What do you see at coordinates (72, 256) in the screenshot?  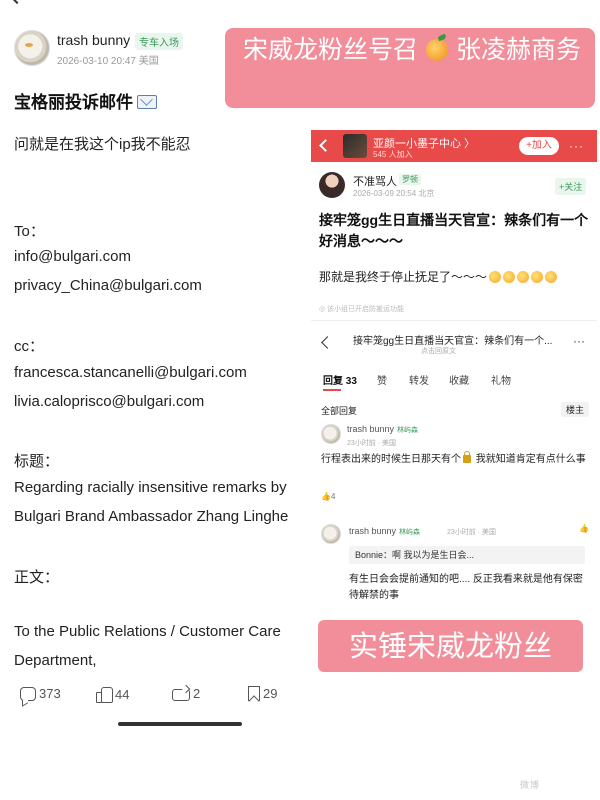 I see `email-link: info@bulgari.com` at bounding box center [72, 256].